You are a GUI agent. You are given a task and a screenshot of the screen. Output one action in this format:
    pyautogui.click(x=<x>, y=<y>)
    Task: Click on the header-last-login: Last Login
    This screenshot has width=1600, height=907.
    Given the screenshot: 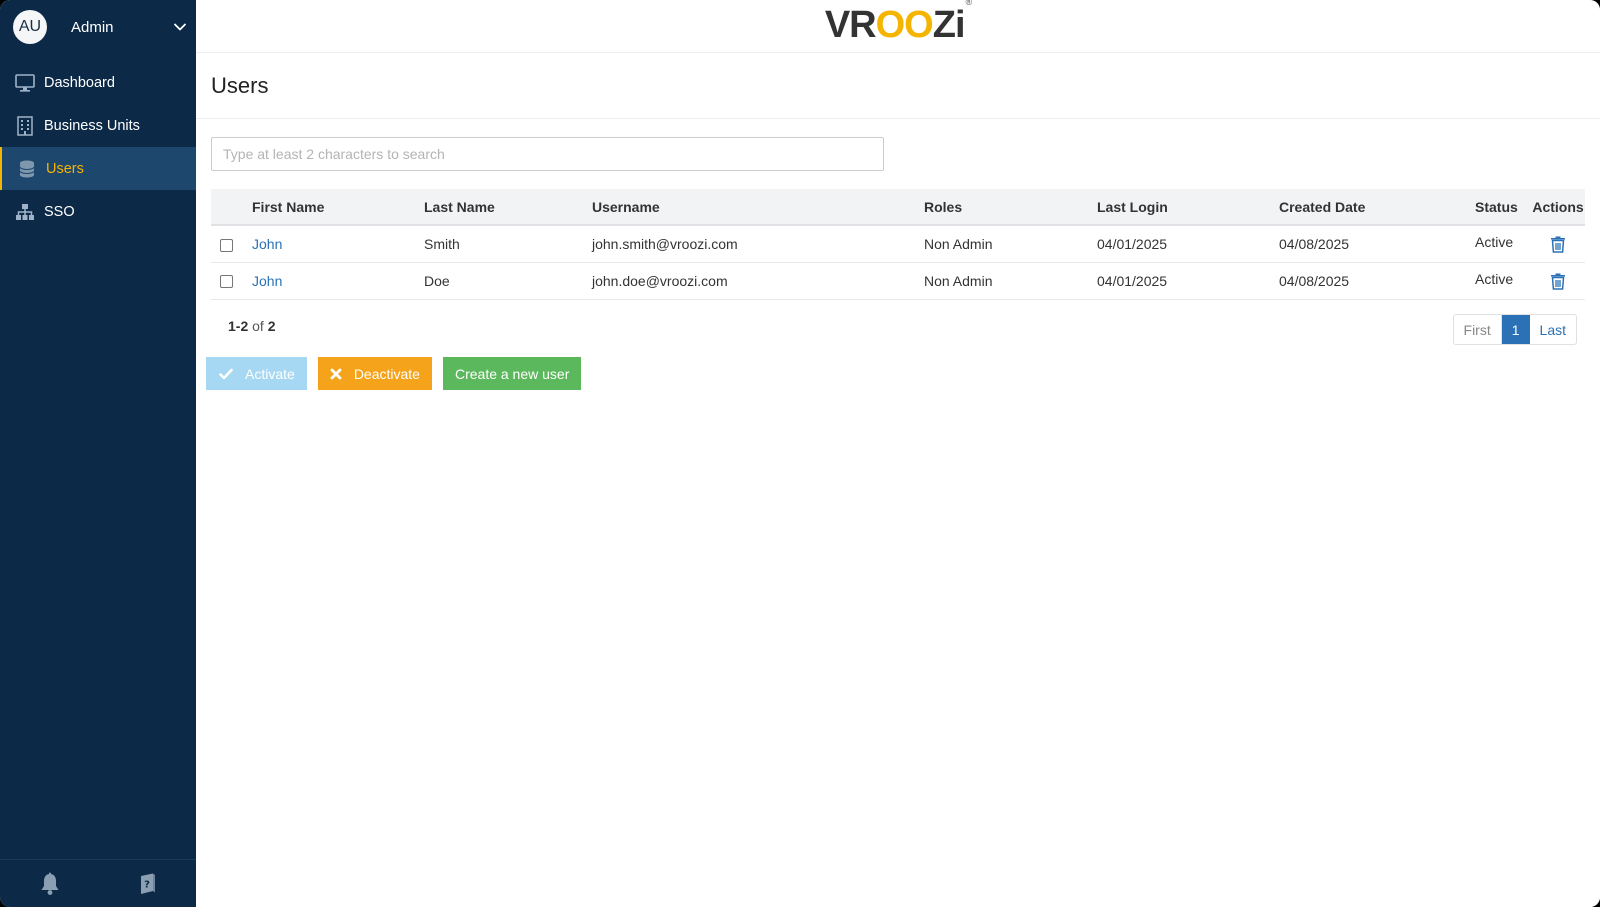 What is the action you would take?
    pyautogui.click(x=1188, y=207)
    